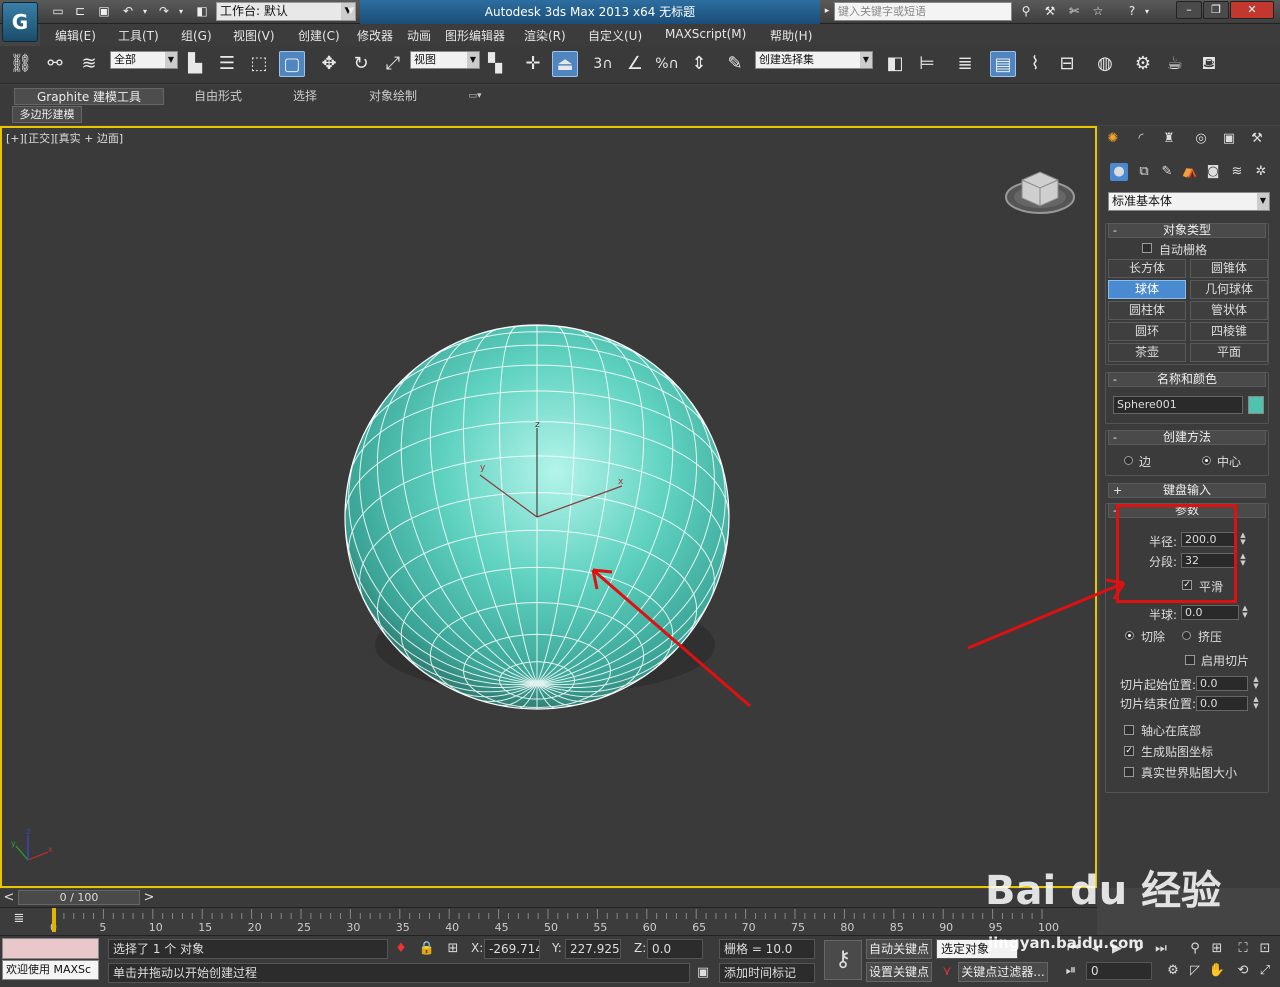  I want to click on maxscript-listener-mini, so click(50, 948).